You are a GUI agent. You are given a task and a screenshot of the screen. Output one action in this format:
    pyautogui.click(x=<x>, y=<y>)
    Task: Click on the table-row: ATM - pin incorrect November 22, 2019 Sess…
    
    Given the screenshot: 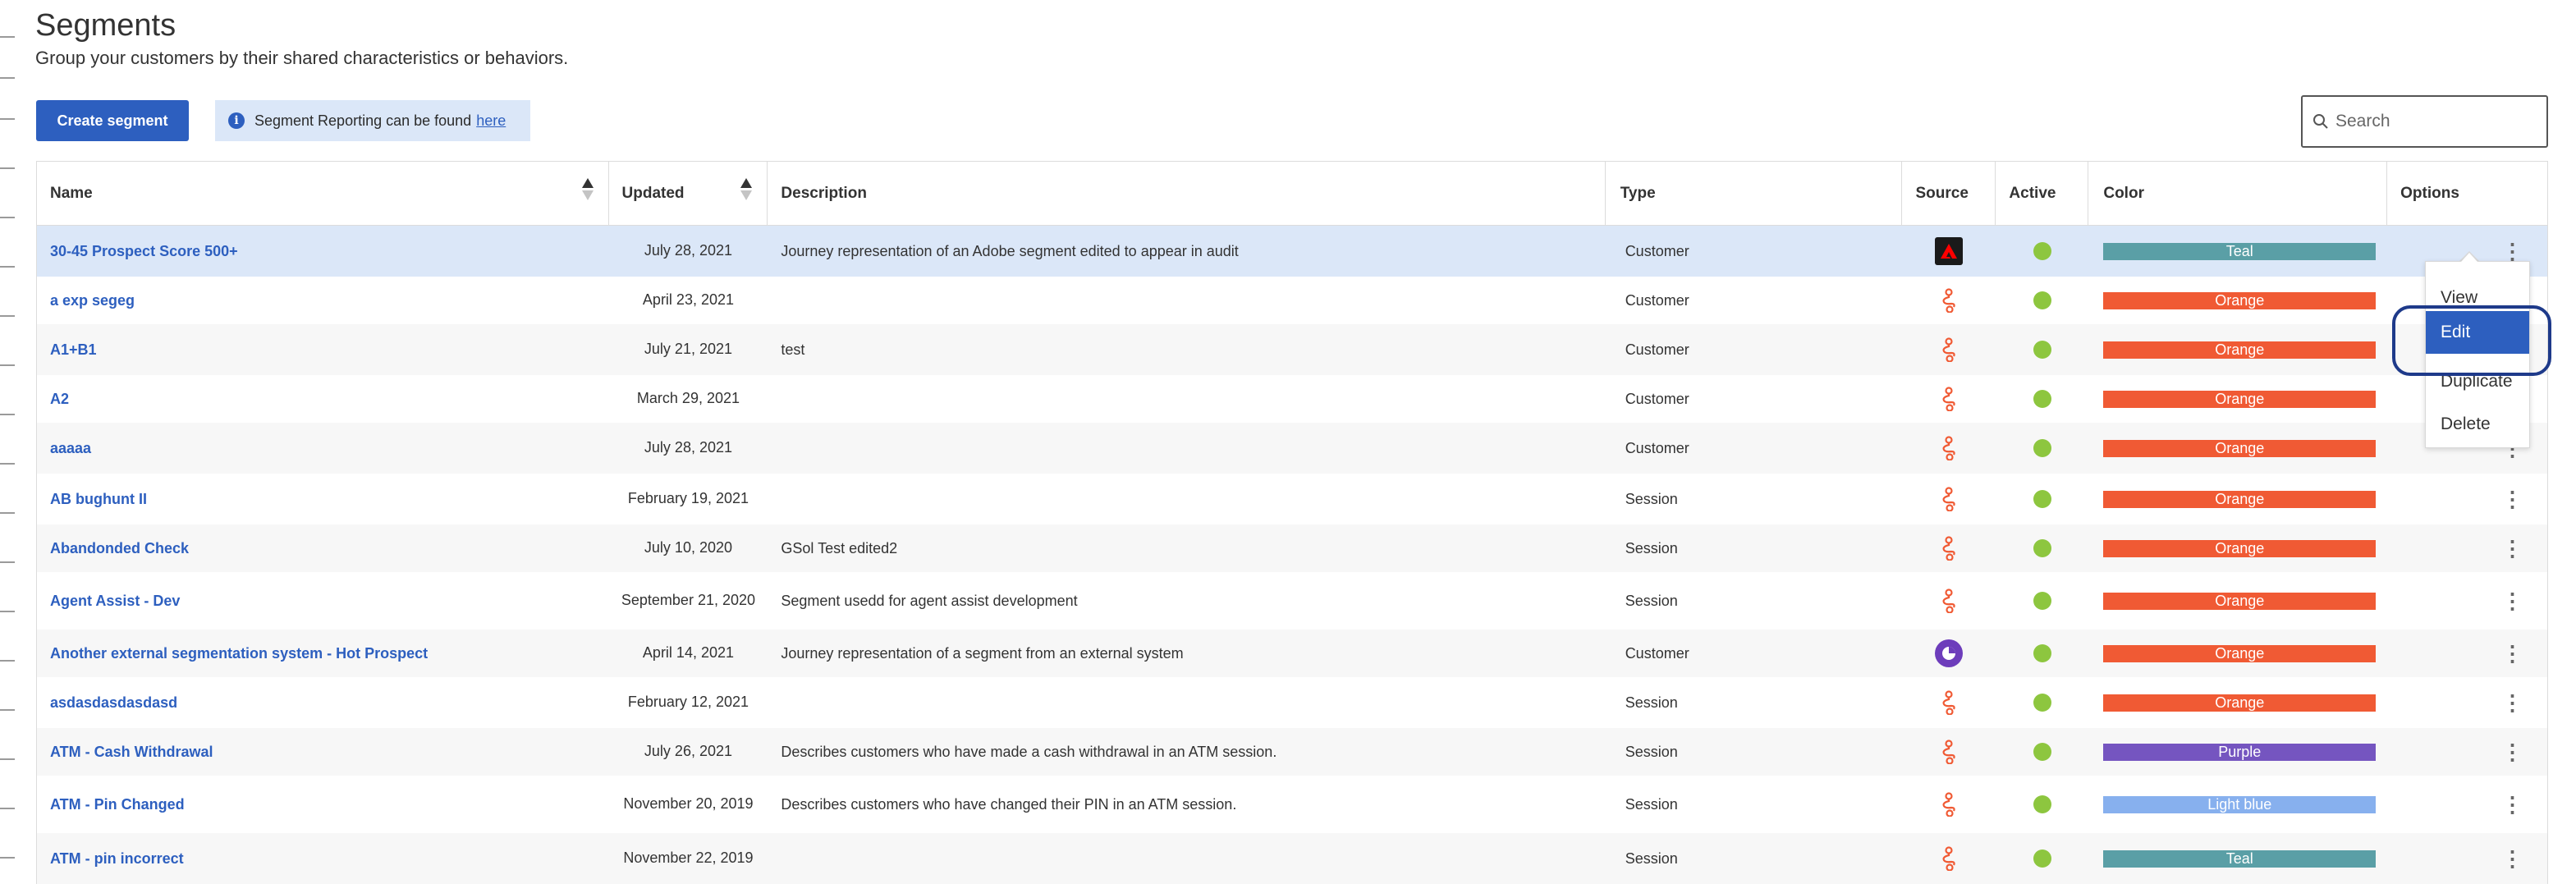 What is the action you would take?
    pyautogui.click(x=1292, y=859)
    